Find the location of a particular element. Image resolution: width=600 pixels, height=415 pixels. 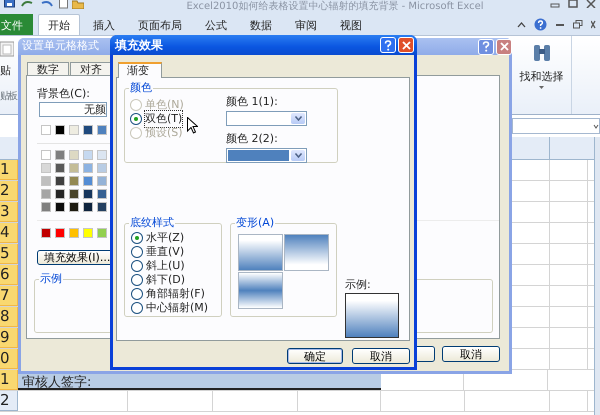

group-label: 贴板 is located at coordinates (8, 97).